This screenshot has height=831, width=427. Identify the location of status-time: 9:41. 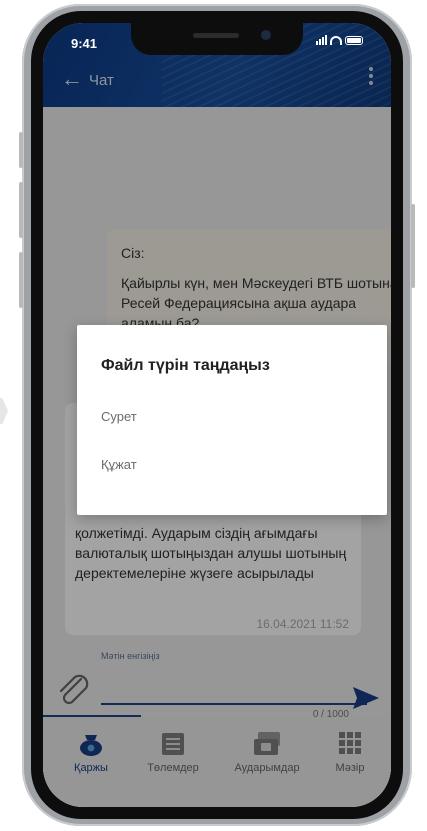
(84, 43).